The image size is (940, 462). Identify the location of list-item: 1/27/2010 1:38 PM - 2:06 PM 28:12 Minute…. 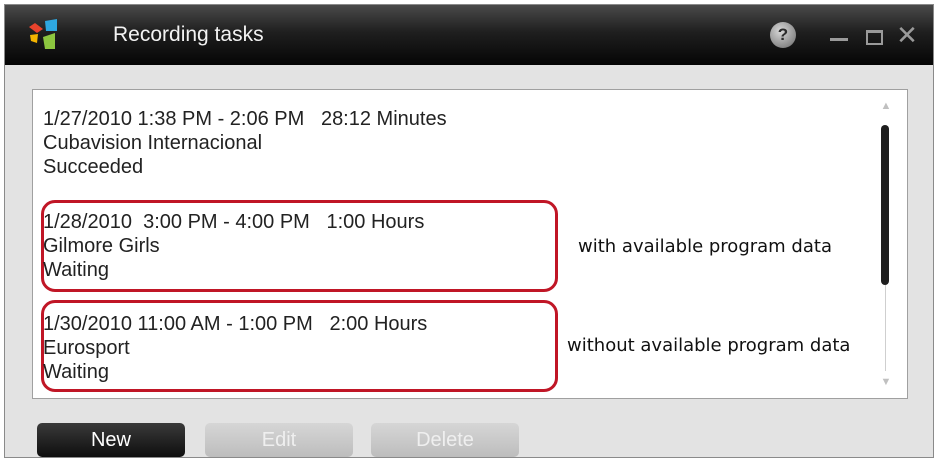
(293, 143).